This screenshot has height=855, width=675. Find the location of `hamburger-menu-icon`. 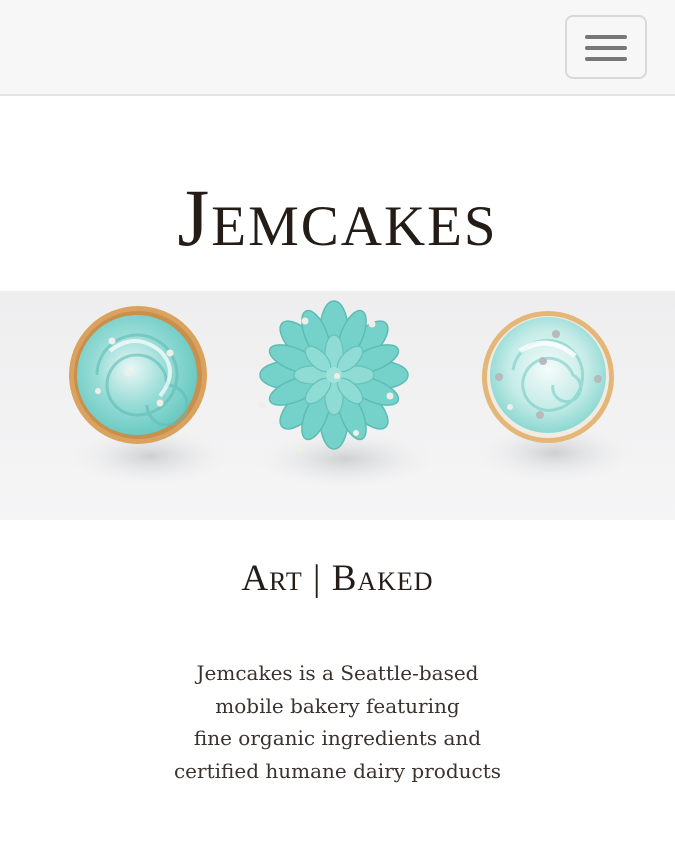

hamburger-menu-icon is located at coordinates (606, 37).